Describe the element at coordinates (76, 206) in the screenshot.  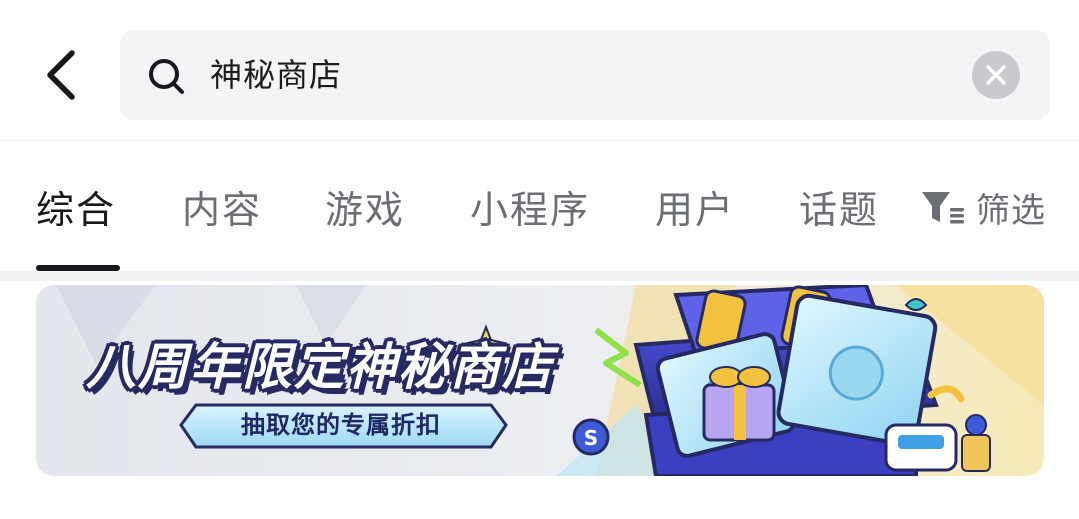
I see `tab-comprehensive: 综合` at that location.